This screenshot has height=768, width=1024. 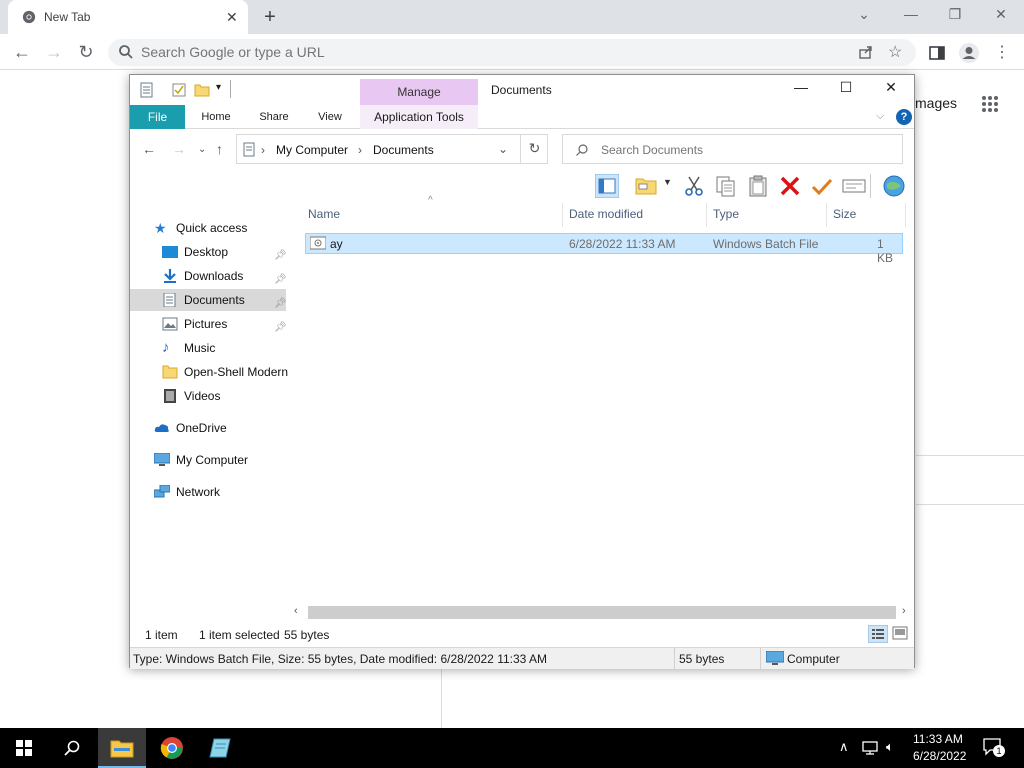 I want to click on explorer-document-icon, so click(x=146, y=90).